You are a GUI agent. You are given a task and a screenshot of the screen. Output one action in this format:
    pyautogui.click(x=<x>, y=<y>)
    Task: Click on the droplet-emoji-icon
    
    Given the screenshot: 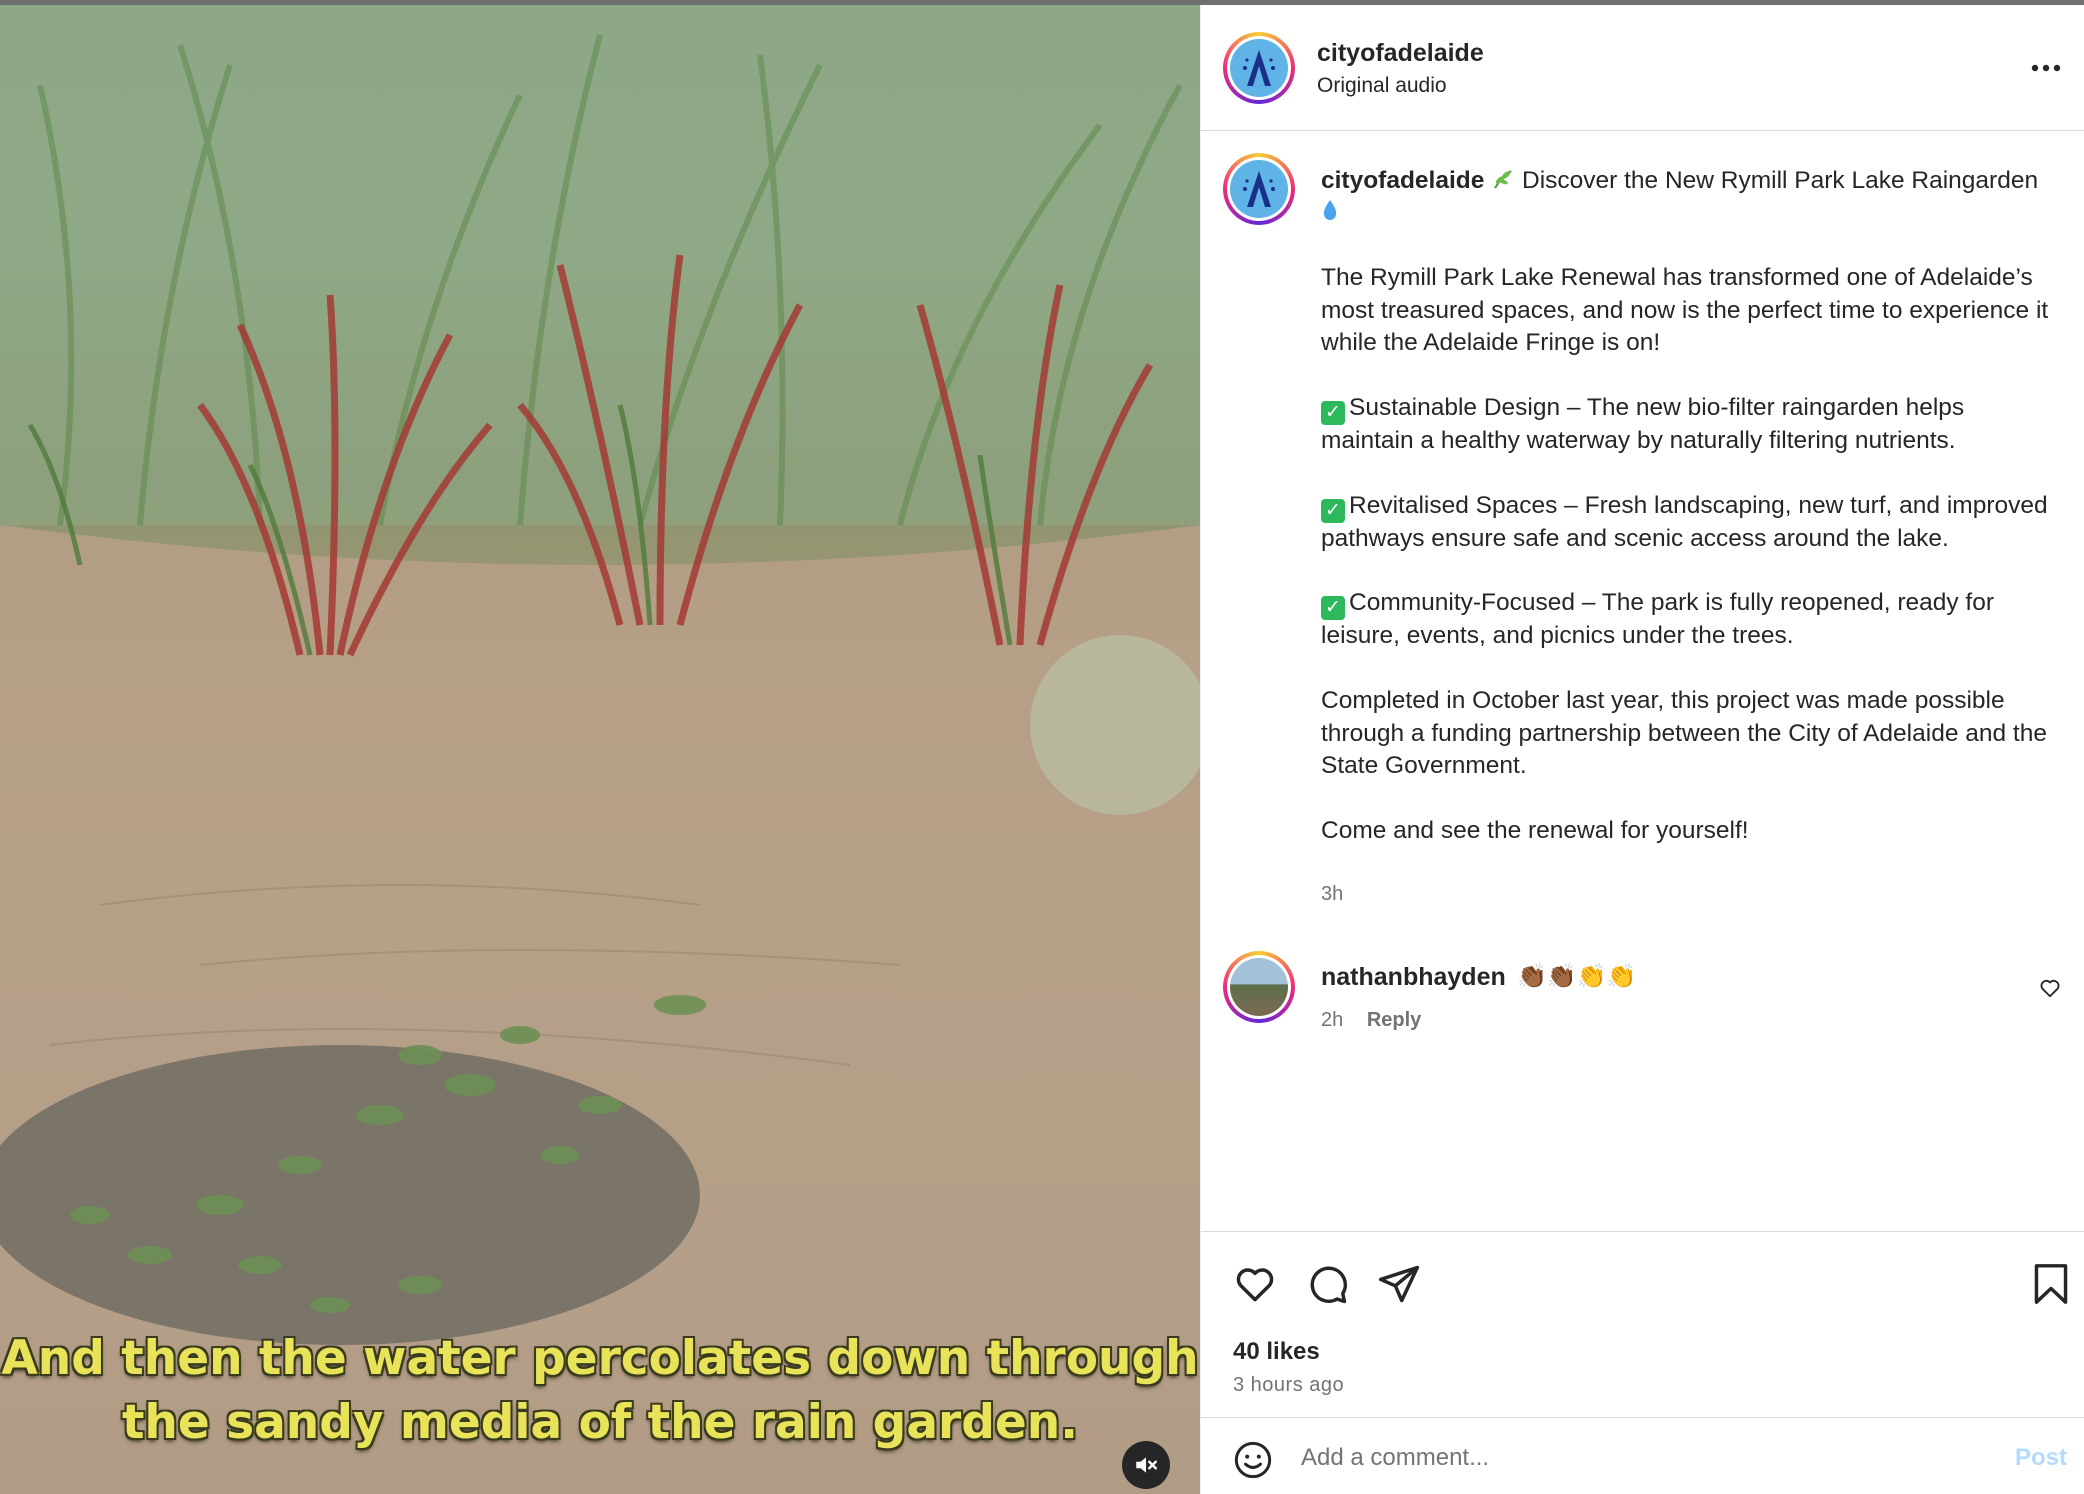 What is the action you would take?
    pyautogui.click(x=1330, y=210)
    